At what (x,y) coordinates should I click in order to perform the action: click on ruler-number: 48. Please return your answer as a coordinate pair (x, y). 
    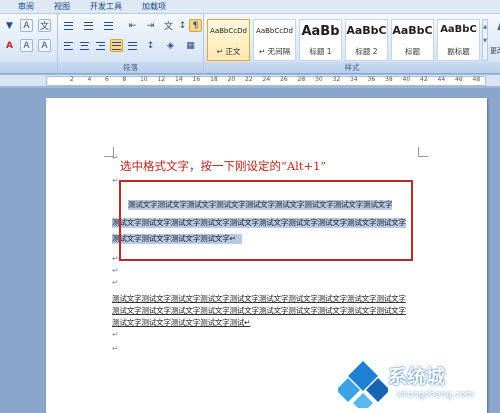
    Looking at the image, I should click on (476, 79).